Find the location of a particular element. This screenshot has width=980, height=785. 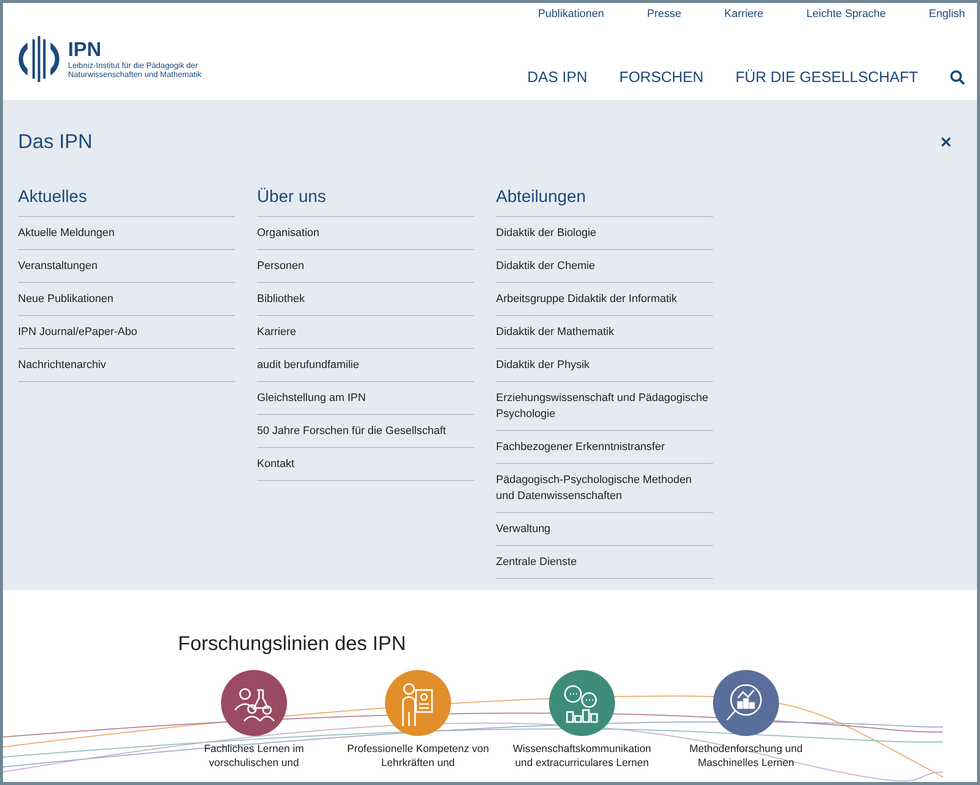

menu-link: Zentrale Dienste is located at coordinates (604, 562).